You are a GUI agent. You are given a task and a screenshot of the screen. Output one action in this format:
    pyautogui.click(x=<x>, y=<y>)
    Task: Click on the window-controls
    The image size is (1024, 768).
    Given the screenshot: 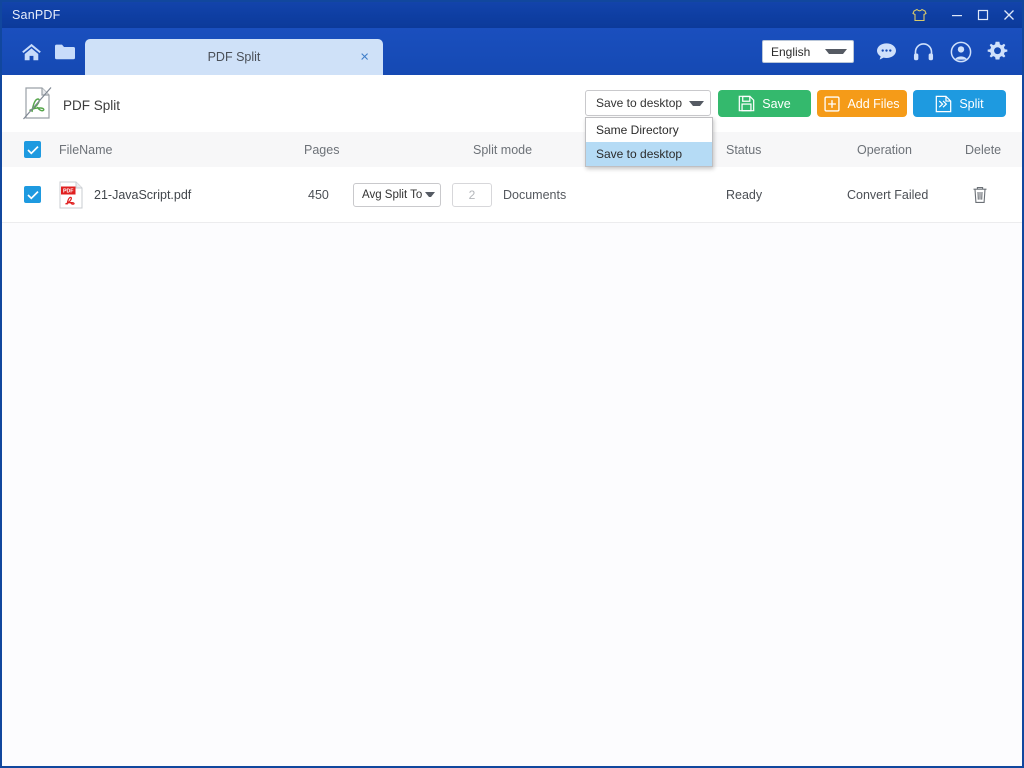 What is the action you would take?
    pyautogui.click(x=964, y=15)
    